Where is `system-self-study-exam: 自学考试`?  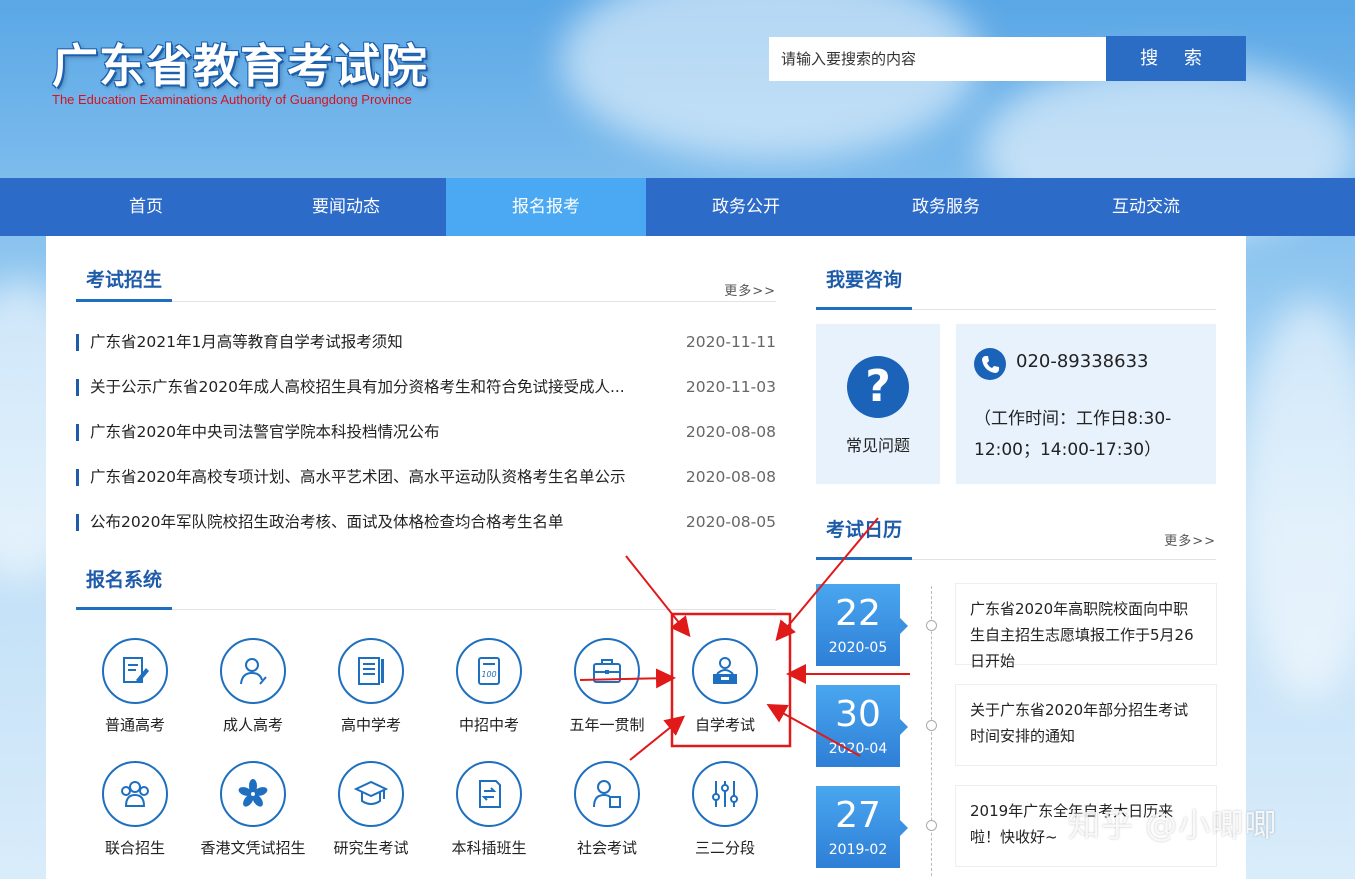
system-self-study-exam: 自学考试 is located at coordinates (725, 686).